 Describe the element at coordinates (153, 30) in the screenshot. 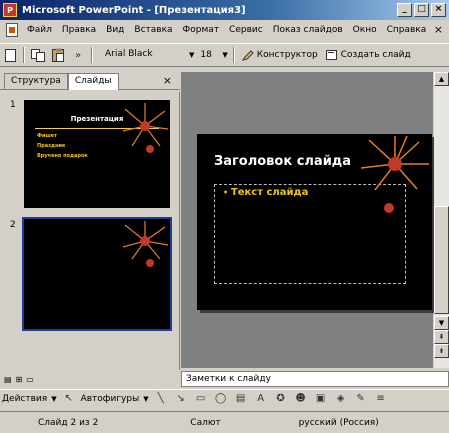

I see `menu-insert: Вставка` at that location.